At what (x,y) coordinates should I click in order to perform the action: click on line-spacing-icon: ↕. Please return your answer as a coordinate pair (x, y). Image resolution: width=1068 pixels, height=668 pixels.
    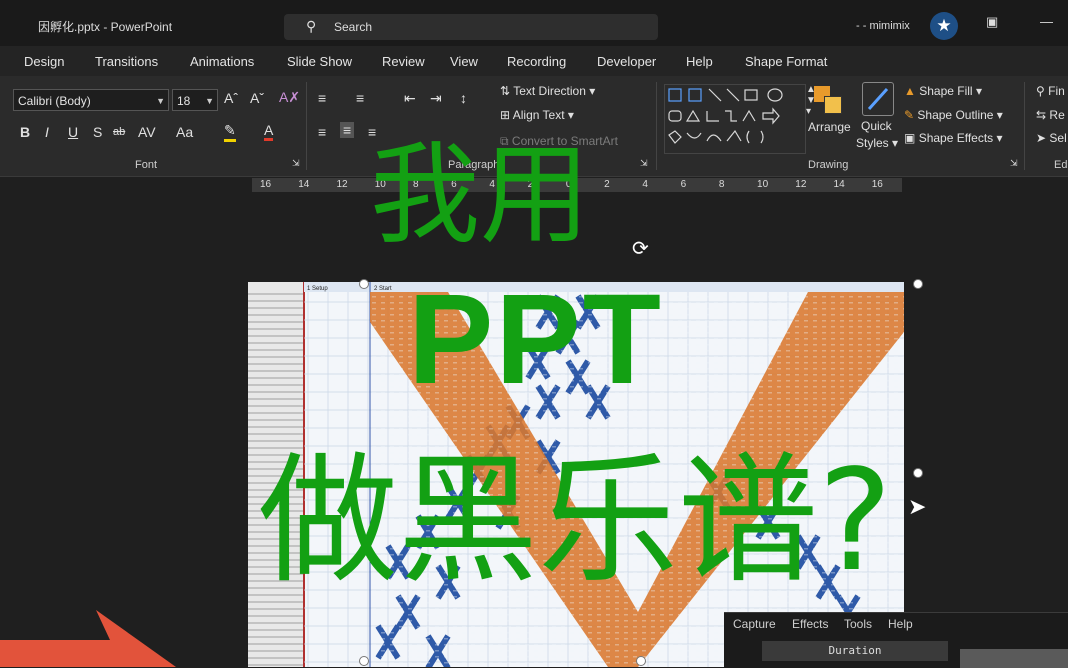
    Looking at the image, I should click on (463, 98).